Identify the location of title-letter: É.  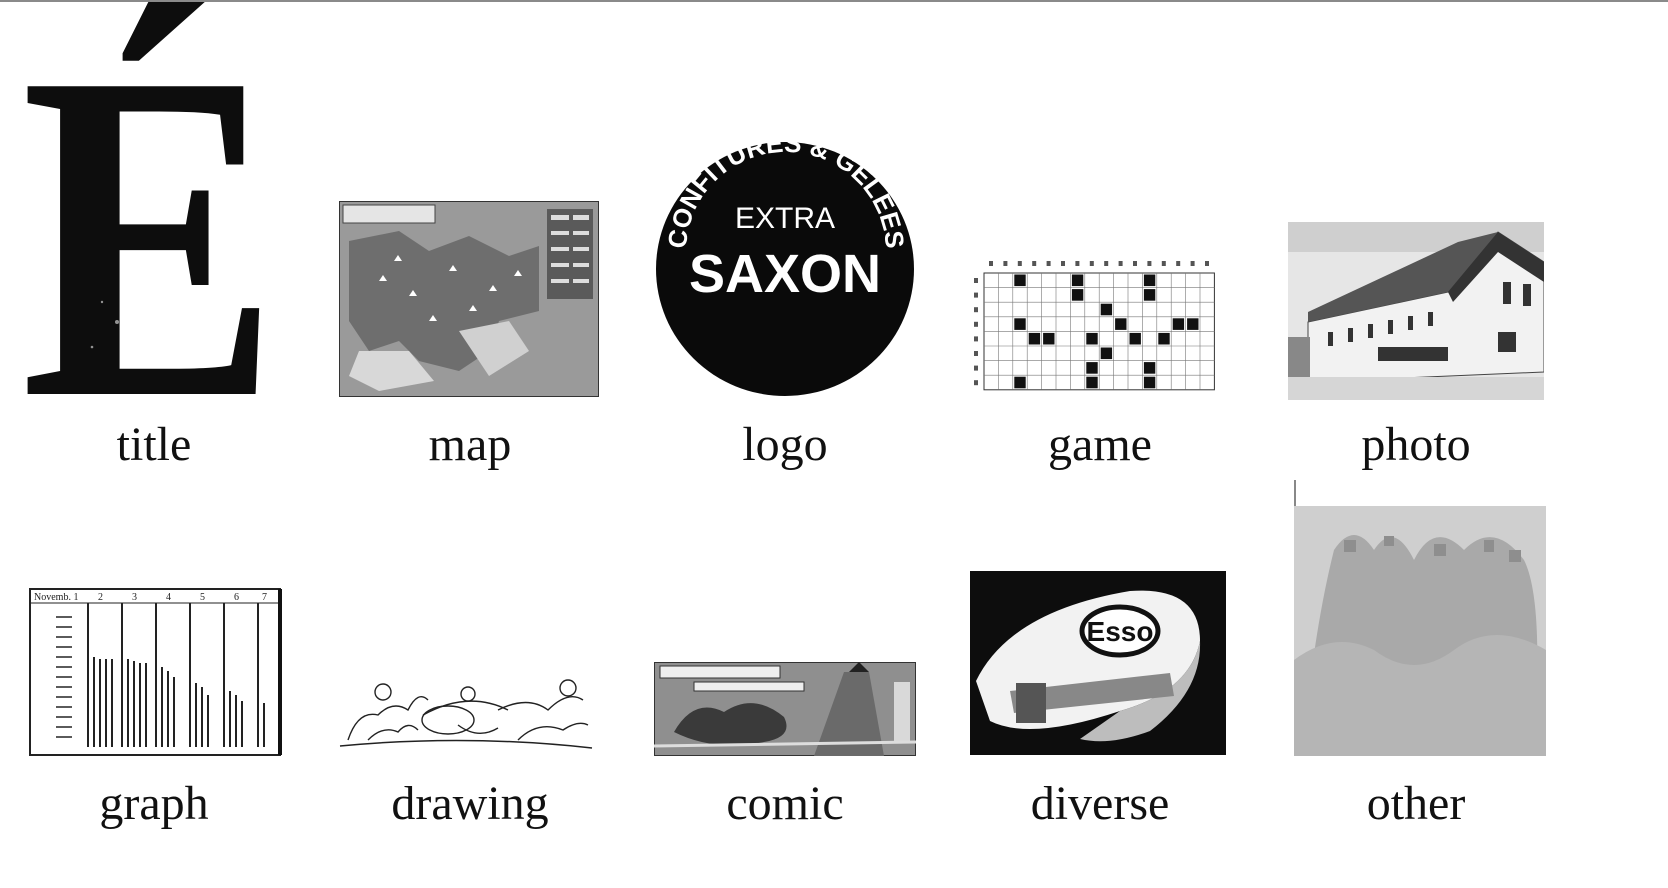
(150, 201).